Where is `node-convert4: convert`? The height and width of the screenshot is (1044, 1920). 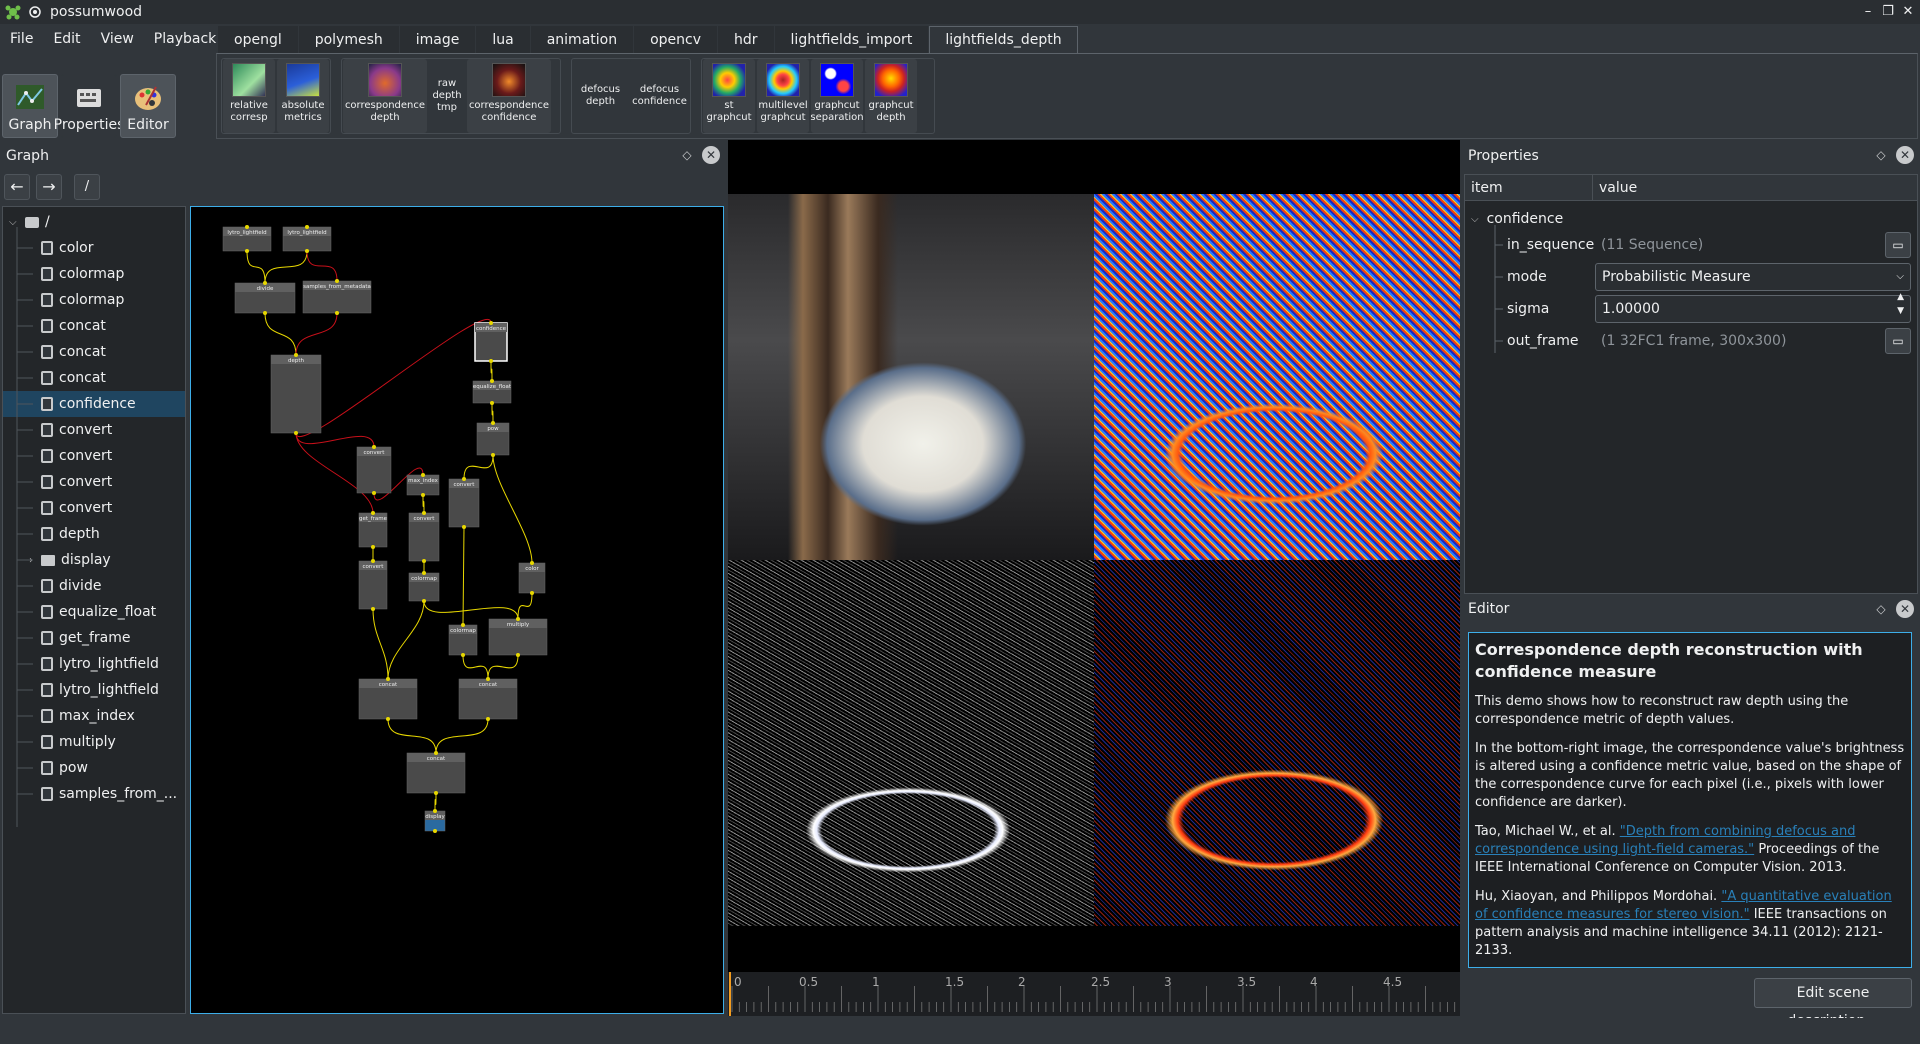
node-convert4: convert is located at coordinates (373, 585).